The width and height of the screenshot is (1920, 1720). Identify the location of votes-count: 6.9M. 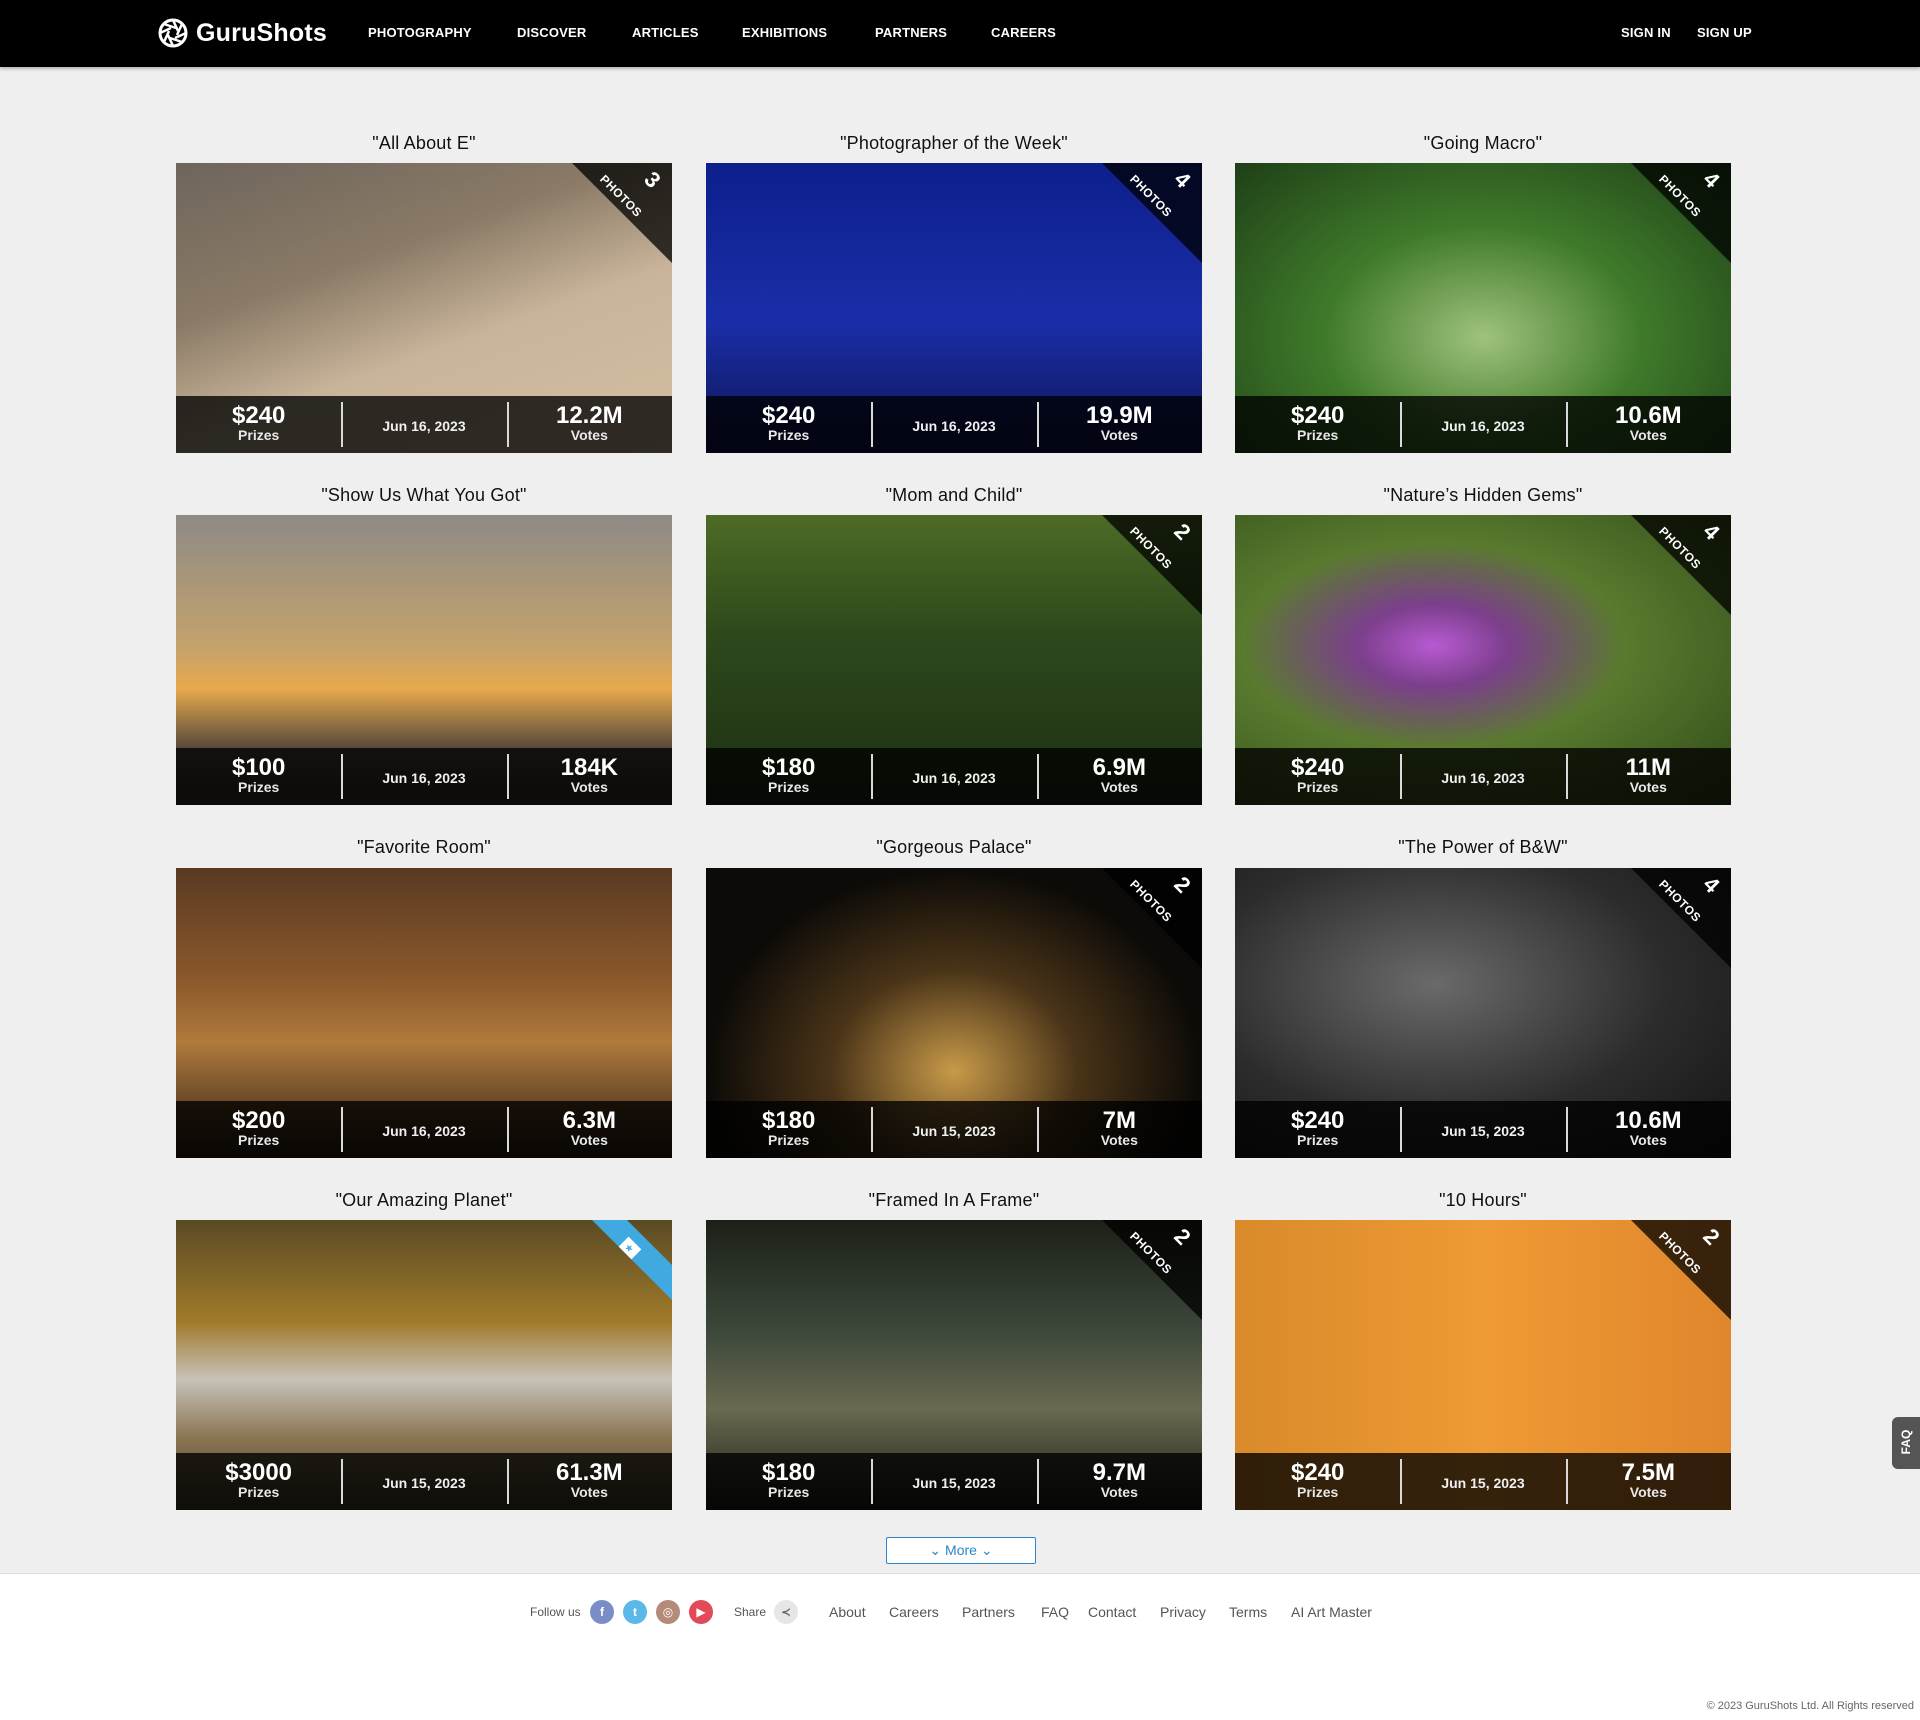
(1119, 767).